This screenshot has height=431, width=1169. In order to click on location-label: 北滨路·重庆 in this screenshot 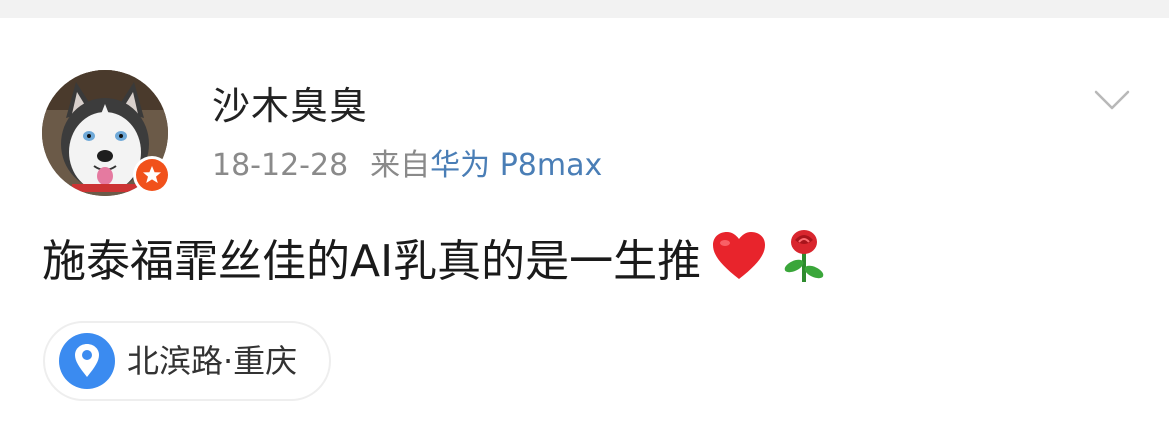, I will do `click(212, 361)`.